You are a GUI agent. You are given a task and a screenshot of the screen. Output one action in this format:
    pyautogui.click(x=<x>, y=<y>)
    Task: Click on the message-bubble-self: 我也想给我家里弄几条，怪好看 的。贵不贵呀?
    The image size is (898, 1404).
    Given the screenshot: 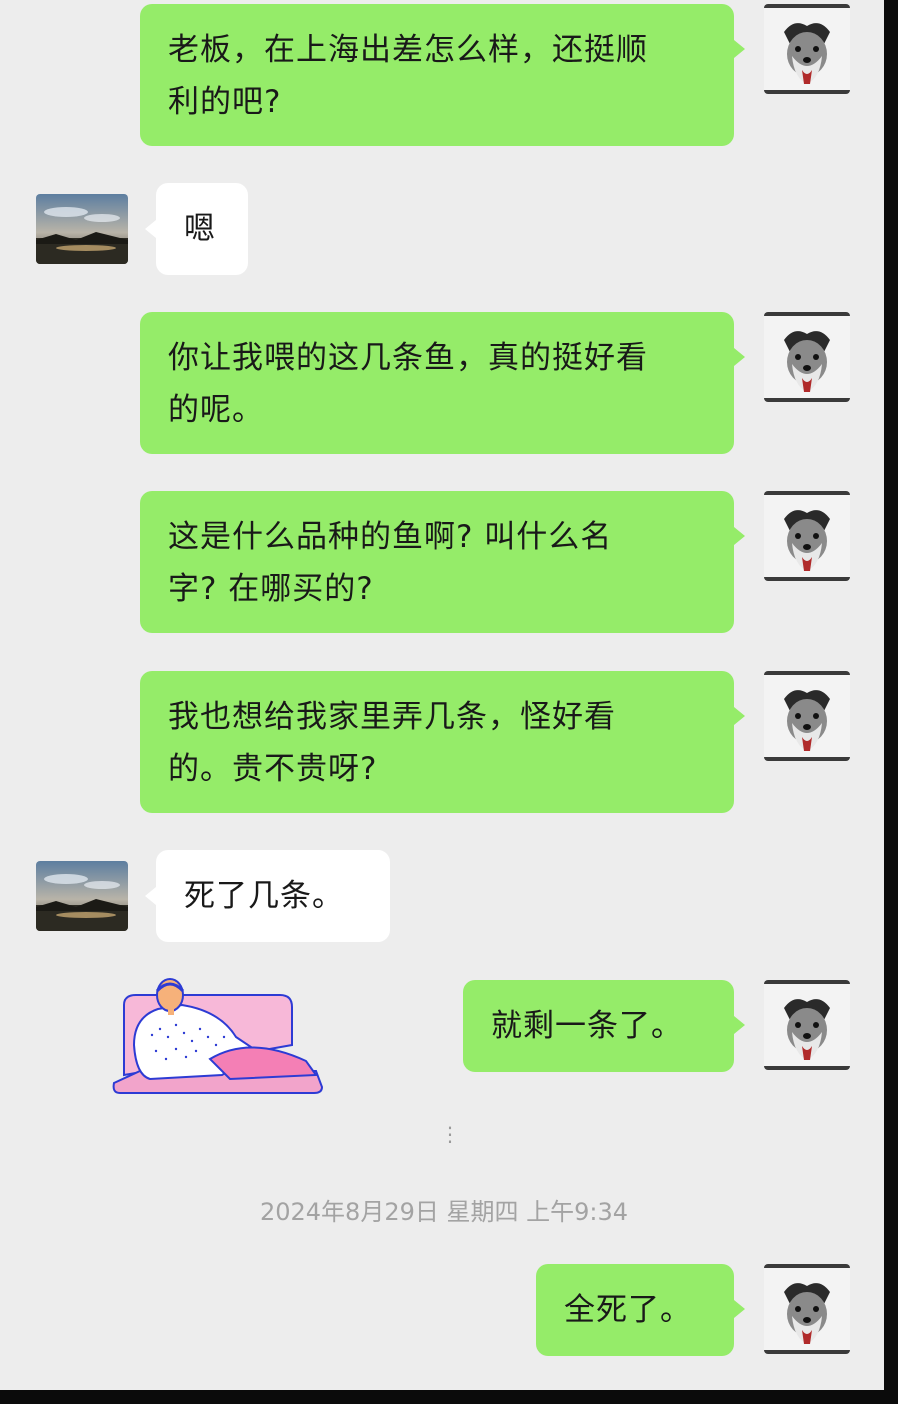 What is the action you would take?
    pyautogui.click(x=437, y=742)
    